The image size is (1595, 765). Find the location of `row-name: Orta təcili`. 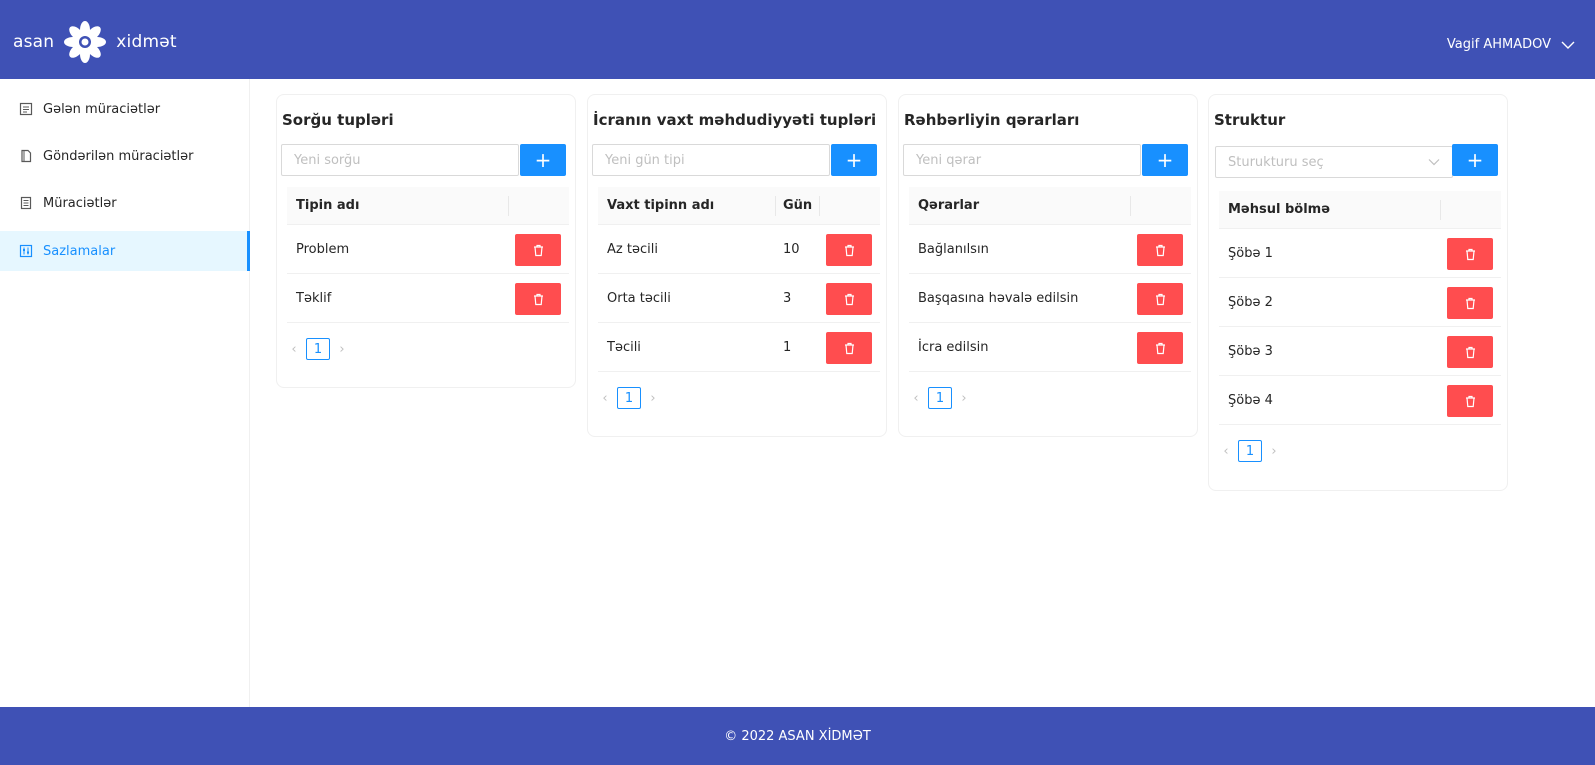

row-name: Orta təcili is located at coordinates (639, 298).